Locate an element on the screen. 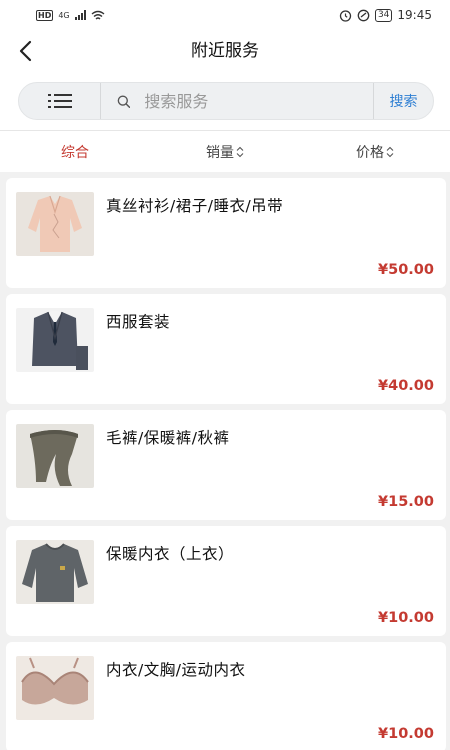  sort-tab-comprehensive: 综合 is located at coordinates (75, 151).